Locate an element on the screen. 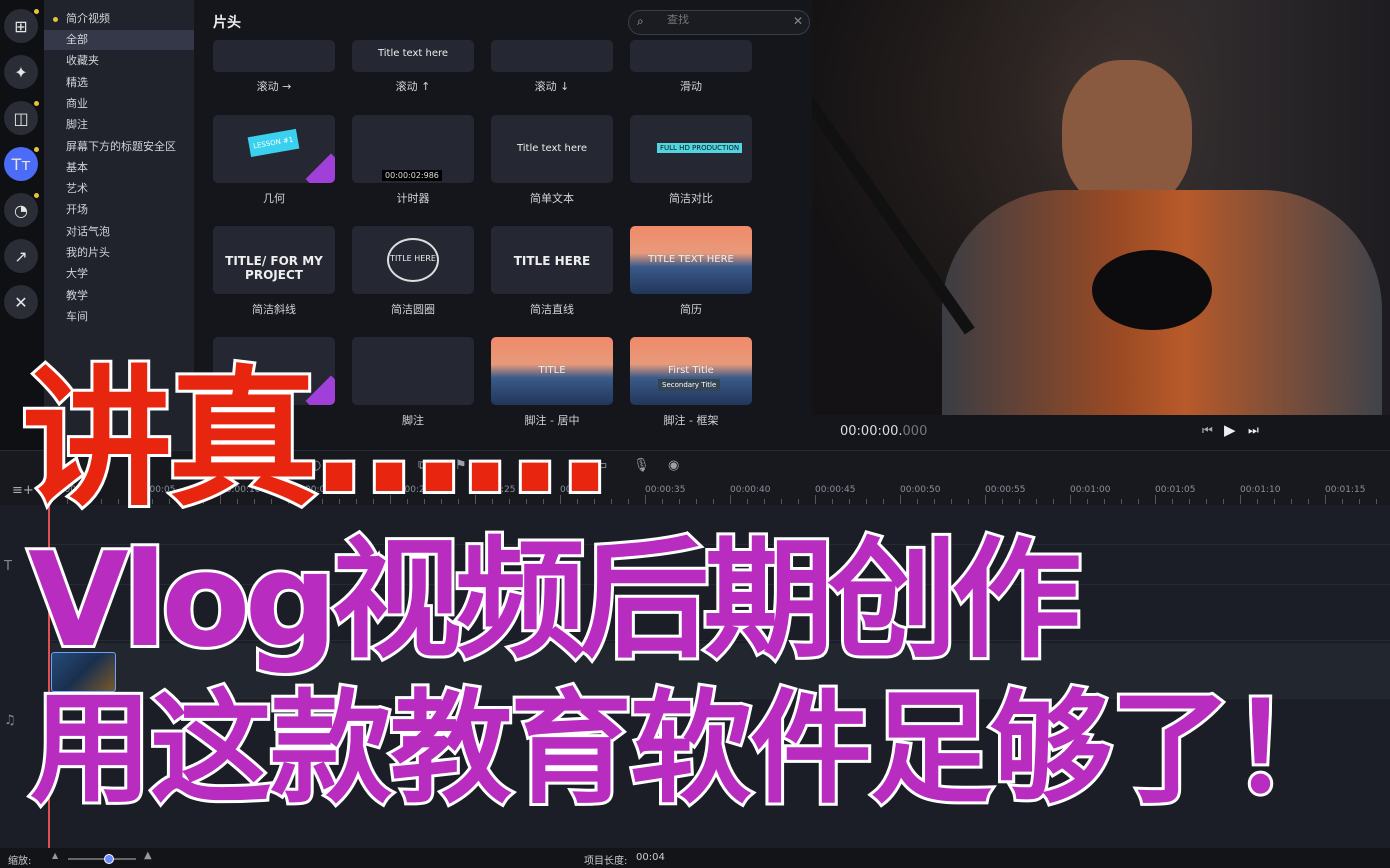 The image size is (1390, 868). sidebar-item: 开场 is located at coordinates (77, 210).